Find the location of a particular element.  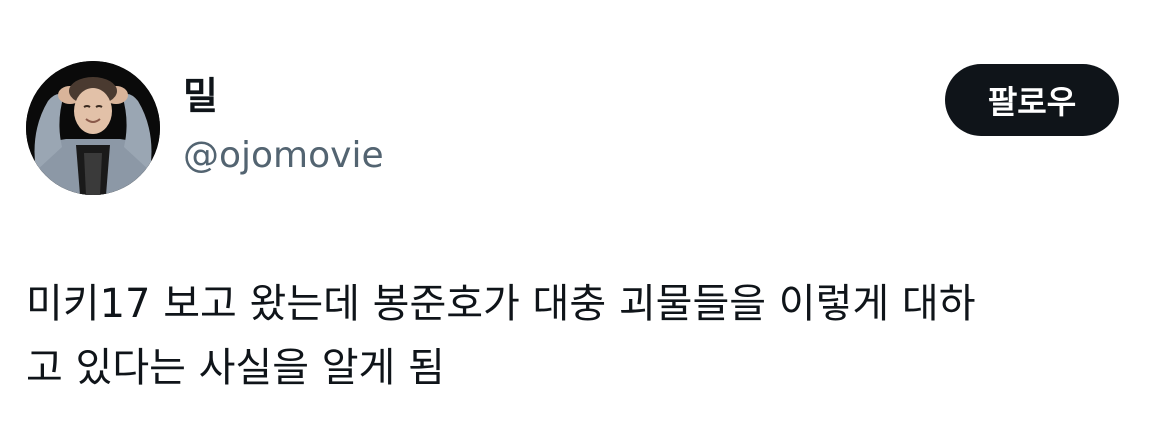

profile-photo-icon is located at coordinates (93, 128).